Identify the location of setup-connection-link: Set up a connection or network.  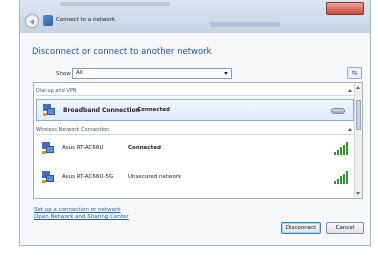
(77, 210).